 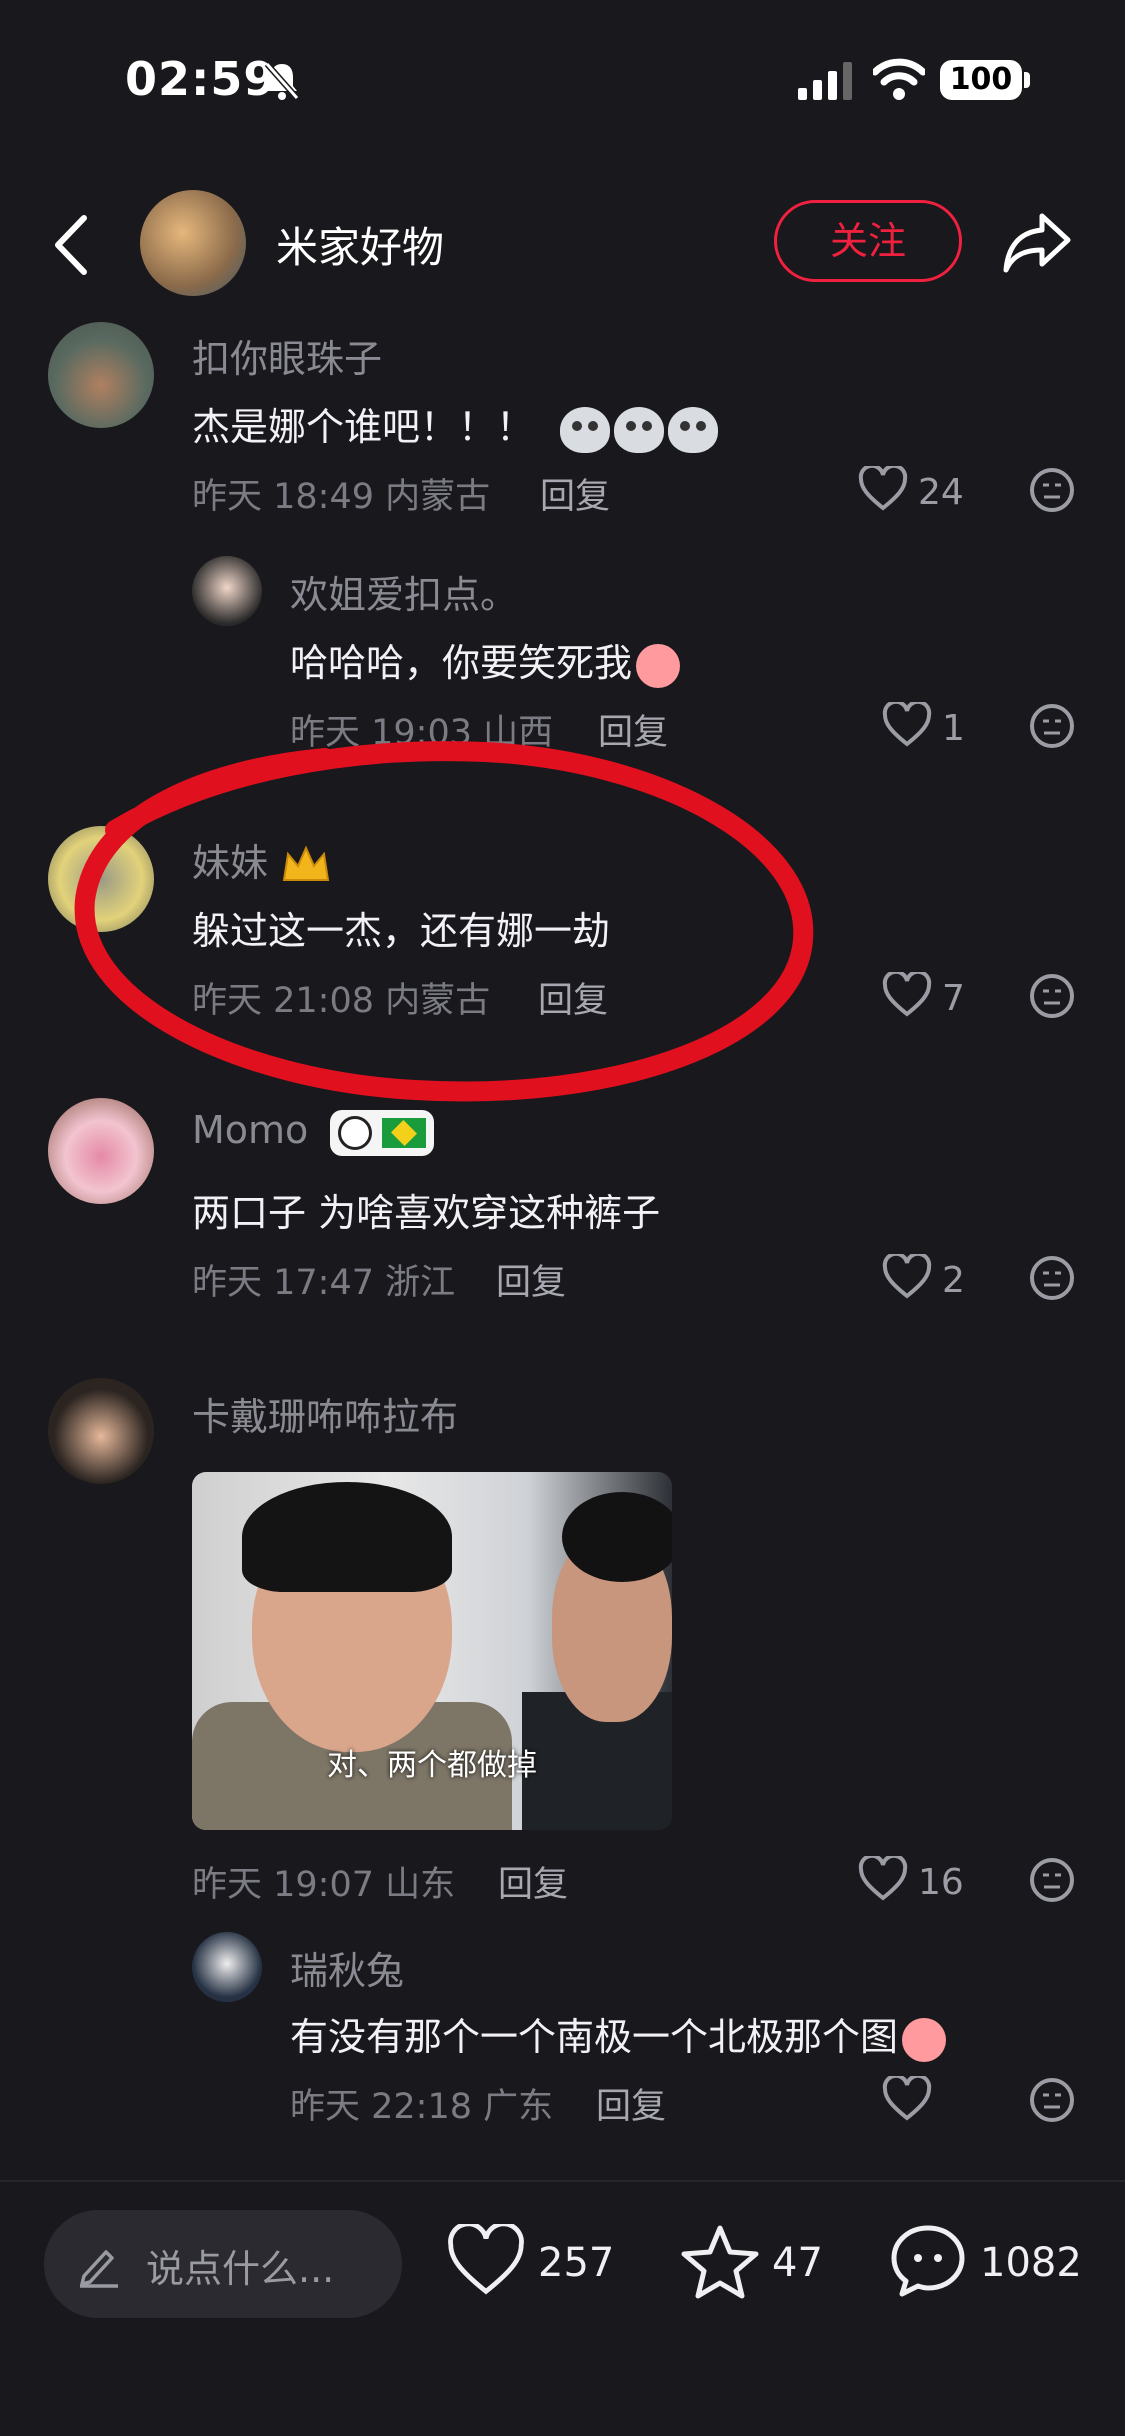 I want to click on comments-button, so click(x=928, y=2263).